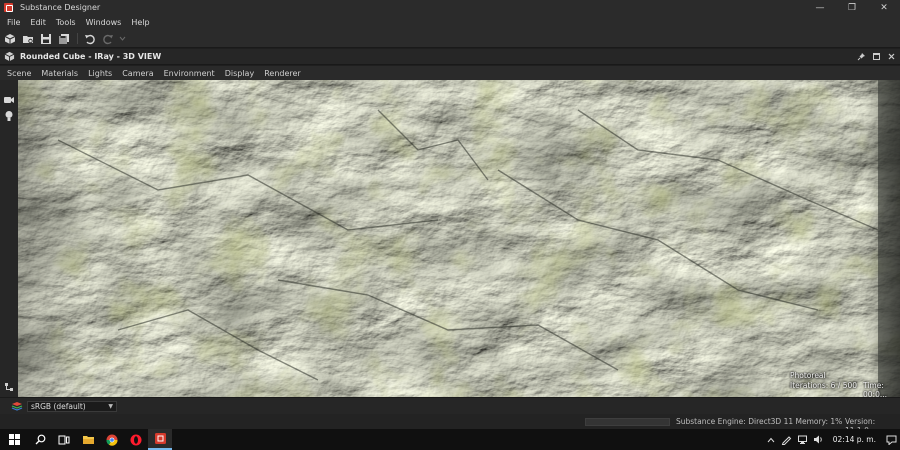 This screenshot has height=450, width=900. I want to click on engine-status: Substance Engine: Direct3D 11 Memory: 1%, so click(759, 421).